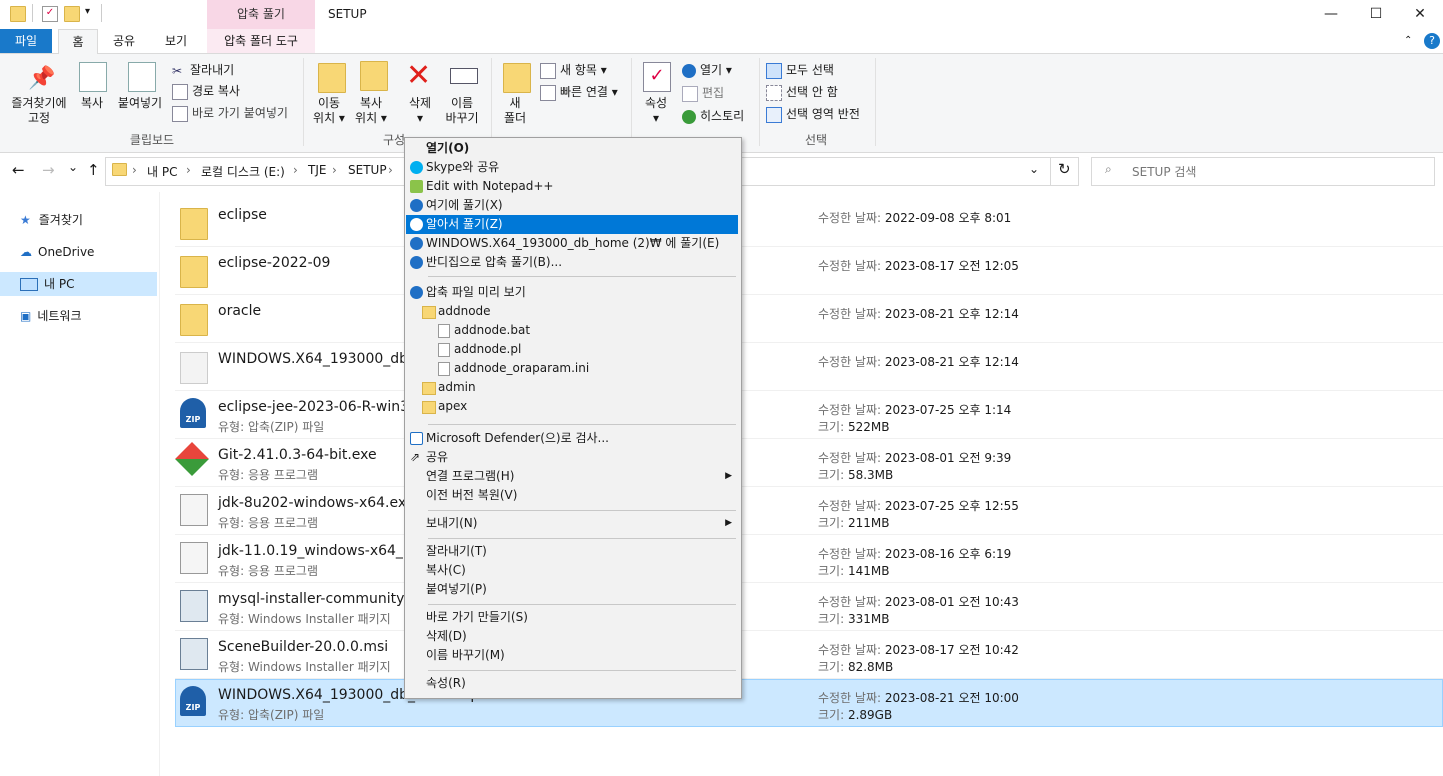  Describe the element at coordinates (261, 41) in the screenshot. I see `tab-compressed-folder-tools: 압축 폴더 도구` at that location.